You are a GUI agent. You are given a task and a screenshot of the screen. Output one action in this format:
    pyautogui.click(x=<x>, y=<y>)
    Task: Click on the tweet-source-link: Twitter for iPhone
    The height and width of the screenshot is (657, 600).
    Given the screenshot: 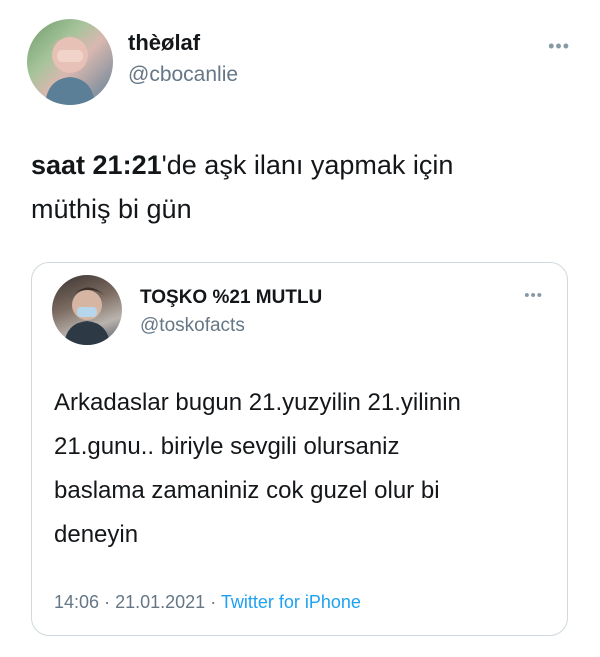 What is the action you would take?
    pyautogui.click(x=291, y=602)
    